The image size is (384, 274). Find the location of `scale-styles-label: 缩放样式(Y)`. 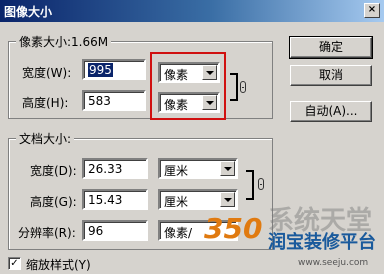

scale-styles-label: 缩放样式(Y) is located at coordinates (58, 265).